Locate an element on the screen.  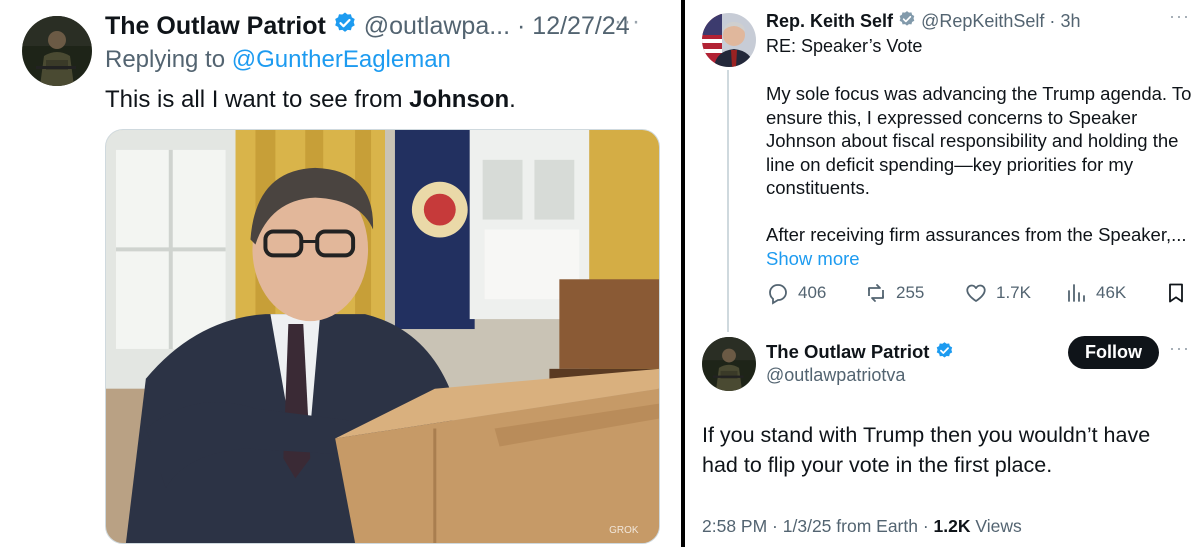
reply-button: 406 is located at coordinates (796, 293).